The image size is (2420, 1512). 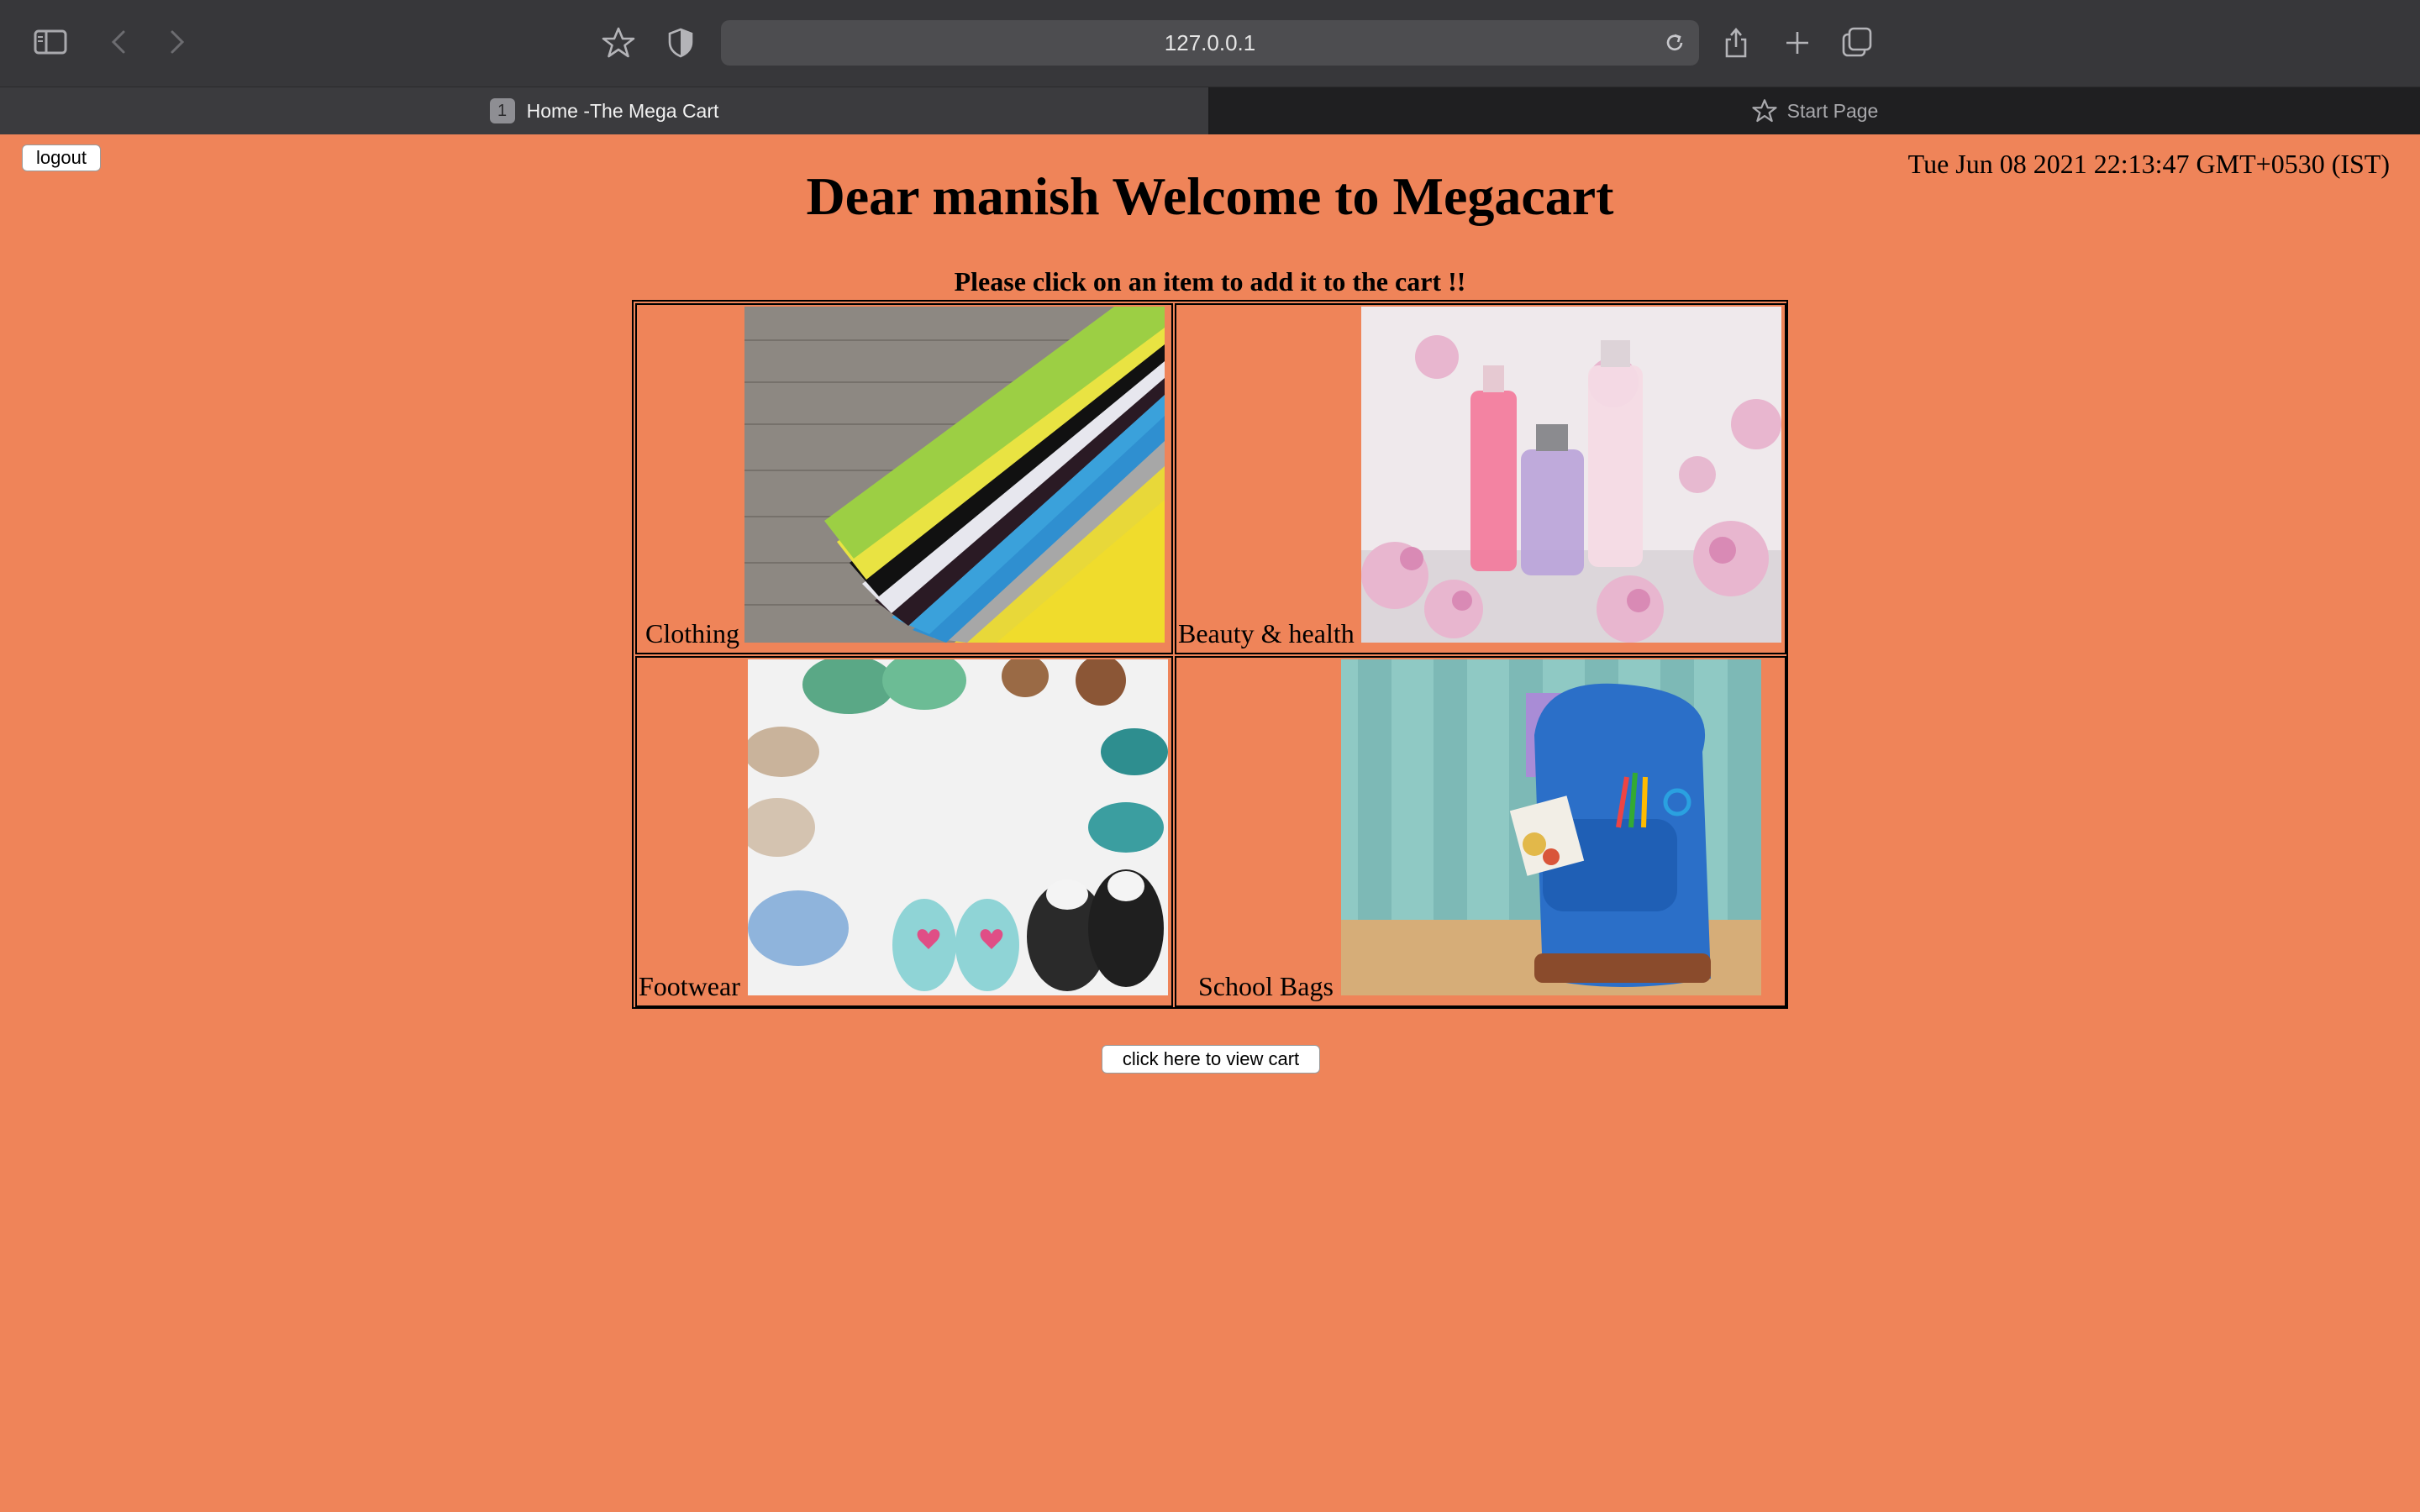 I want to click on address-bar: 127.0.0.1, so click(x=1210, y=43).